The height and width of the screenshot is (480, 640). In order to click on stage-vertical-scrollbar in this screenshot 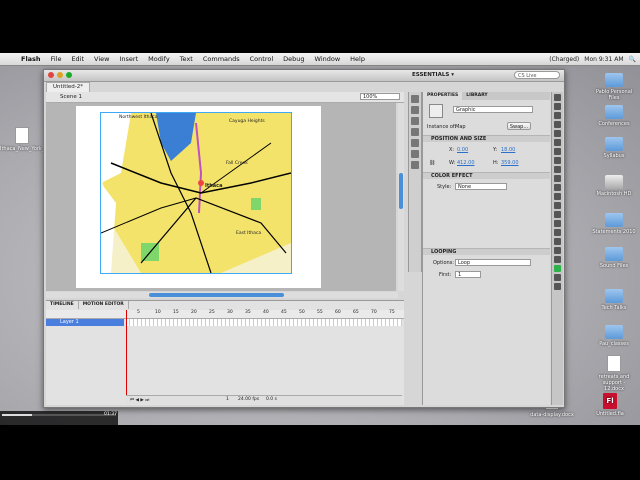, I will do `click(401, 197)`.